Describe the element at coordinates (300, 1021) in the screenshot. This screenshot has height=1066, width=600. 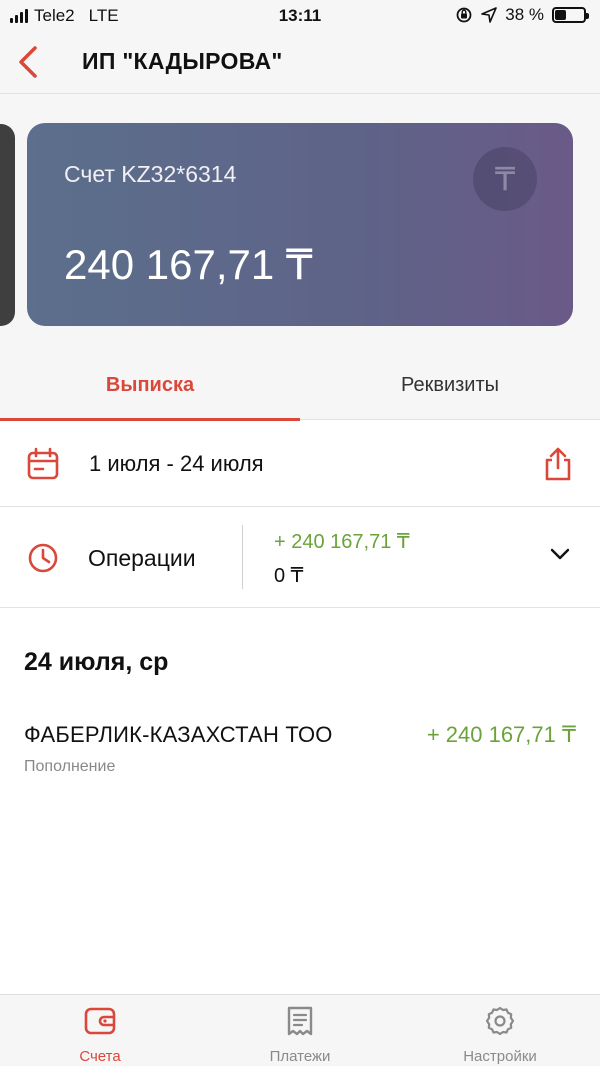
I see `receipt-icon` at that location.